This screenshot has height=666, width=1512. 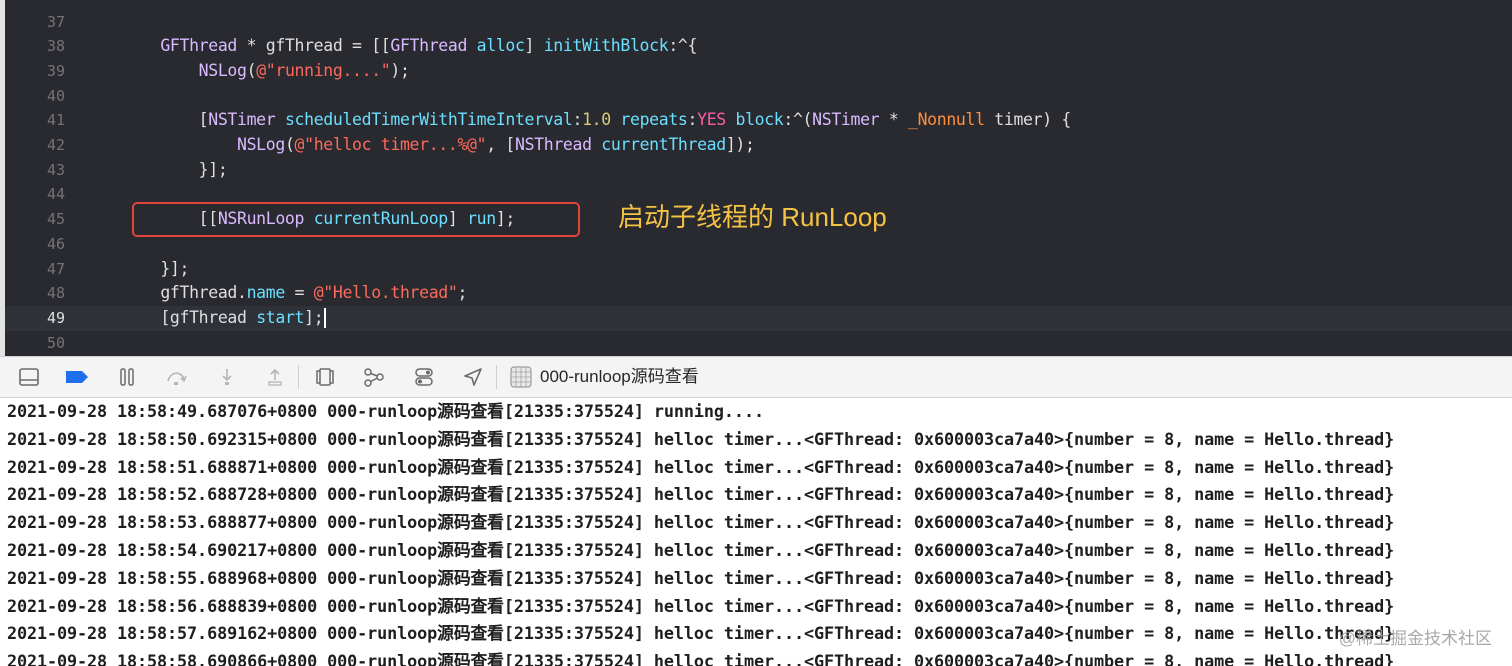 I want to click on line-number: 42, so click(x=55, y=145).